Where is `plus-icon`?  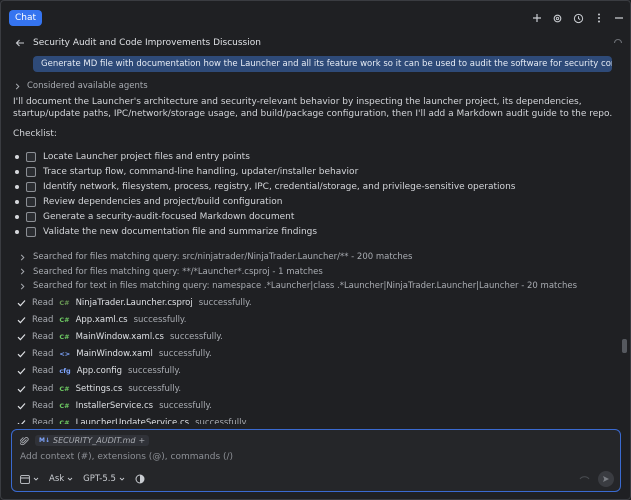
plus-icon is located at coordinates (537, 18).